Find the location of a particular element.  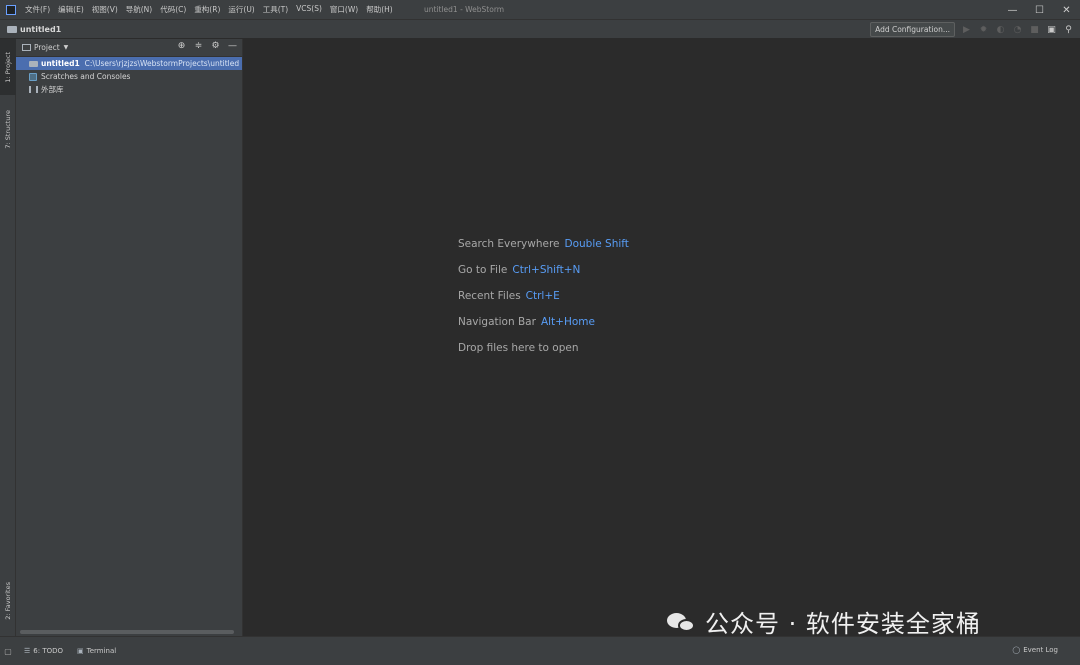

terminal-label: Terminal is located at coordinates (101, 651).